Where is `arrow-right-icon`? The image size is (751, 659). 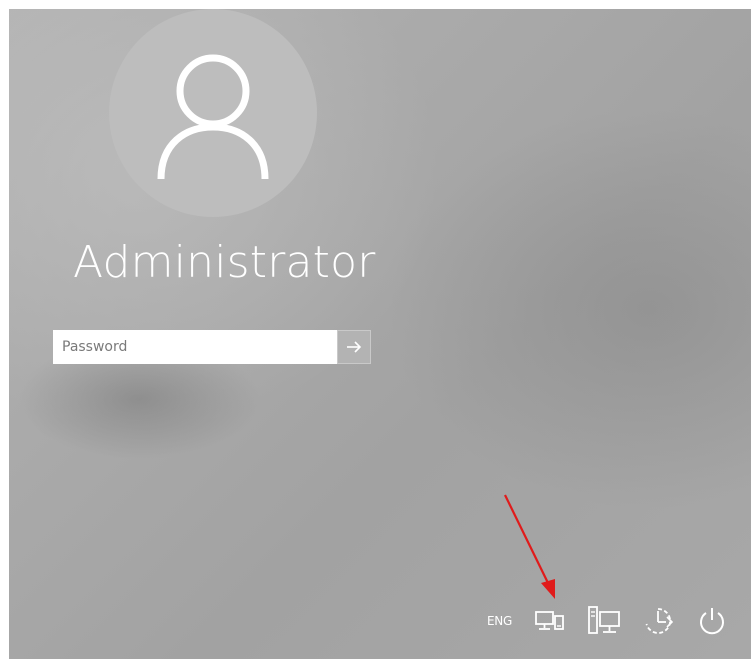 arrow-right-icon is located at coordinates (354, 347).